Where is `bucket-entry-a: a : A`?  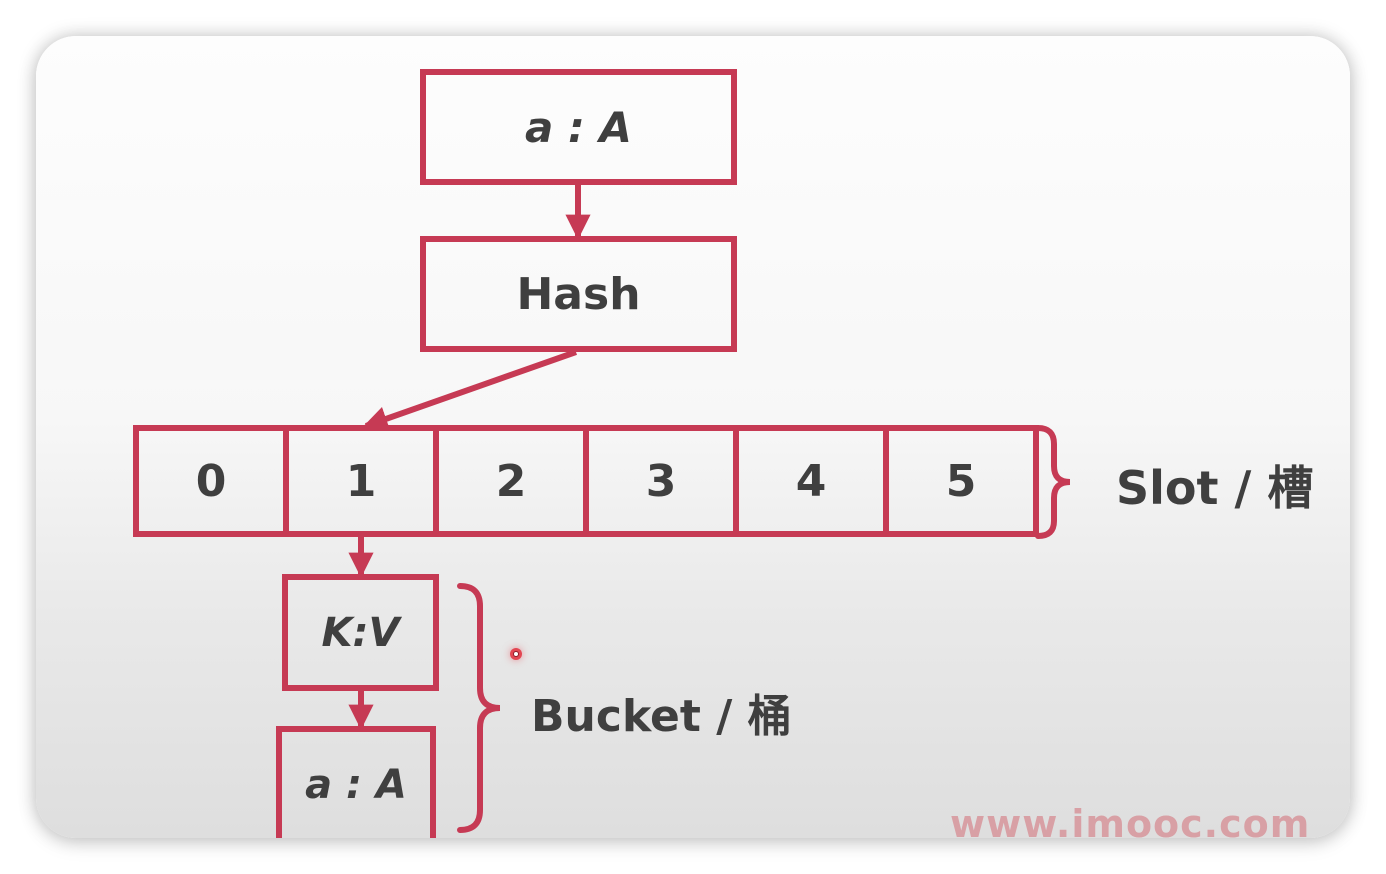 bucket-entry-a: a : A is located at coordinates (356, 782).